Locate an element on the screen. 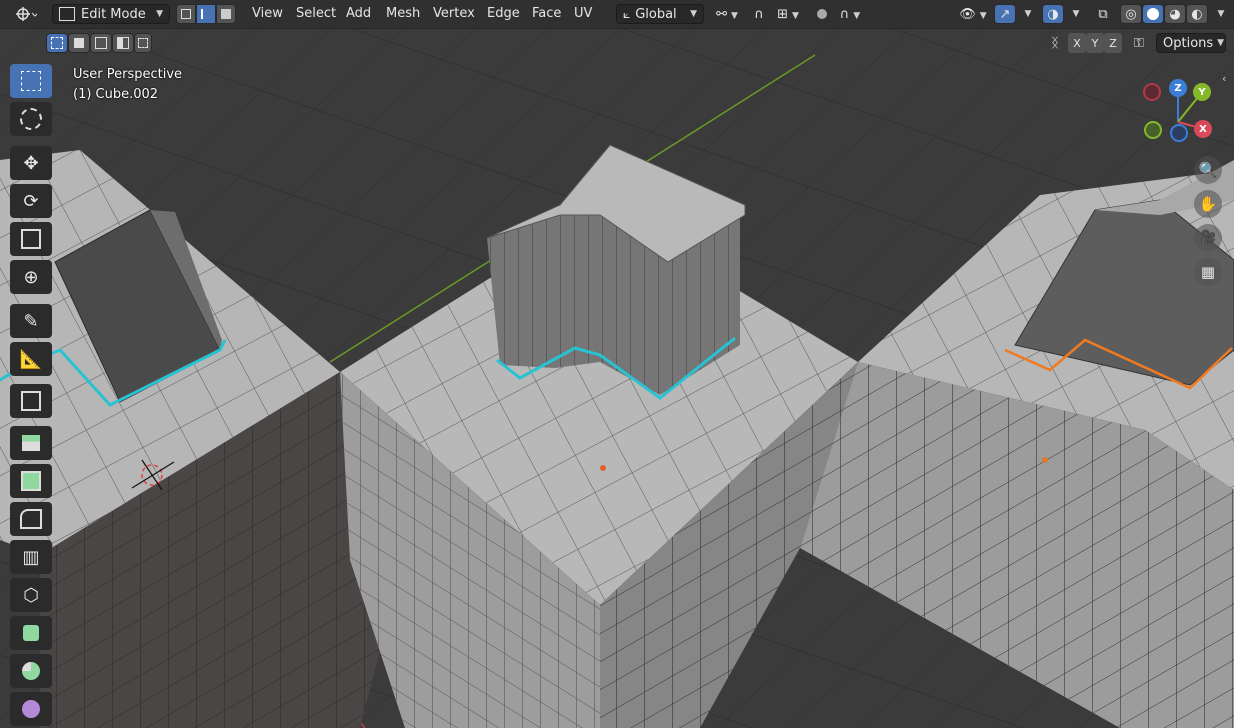  spin-tool is located at coordinates (31, 671).